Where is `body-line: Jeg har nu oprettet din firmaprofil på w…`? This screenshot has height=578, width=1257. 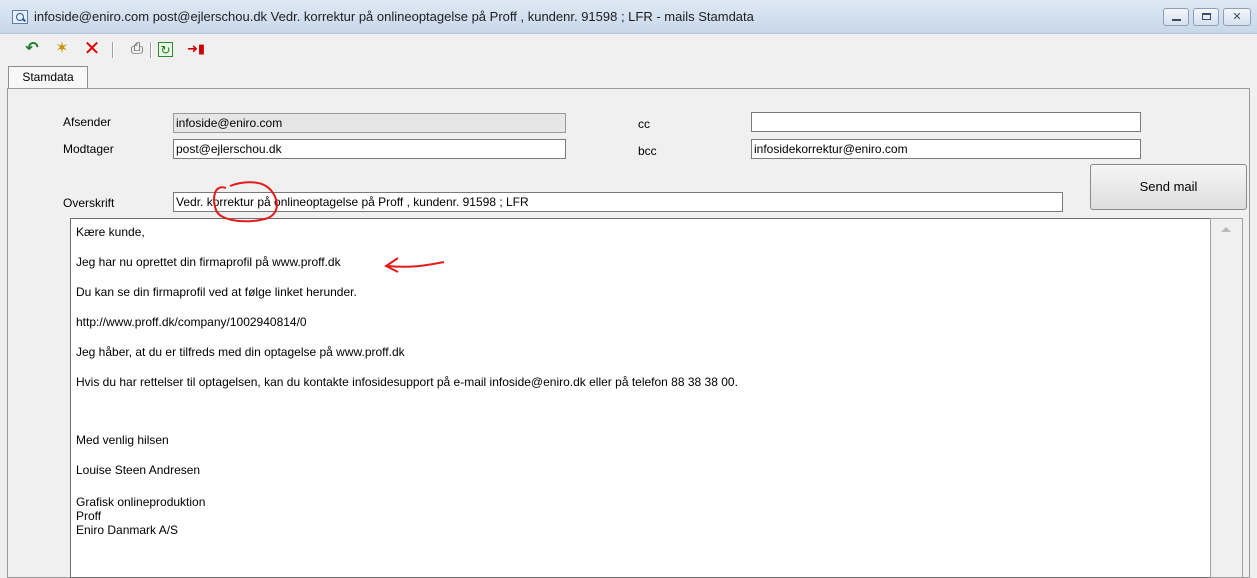 body-line: Jeg har nu oprettet din firmaprofil på w… is located at coordinates (208, 262).